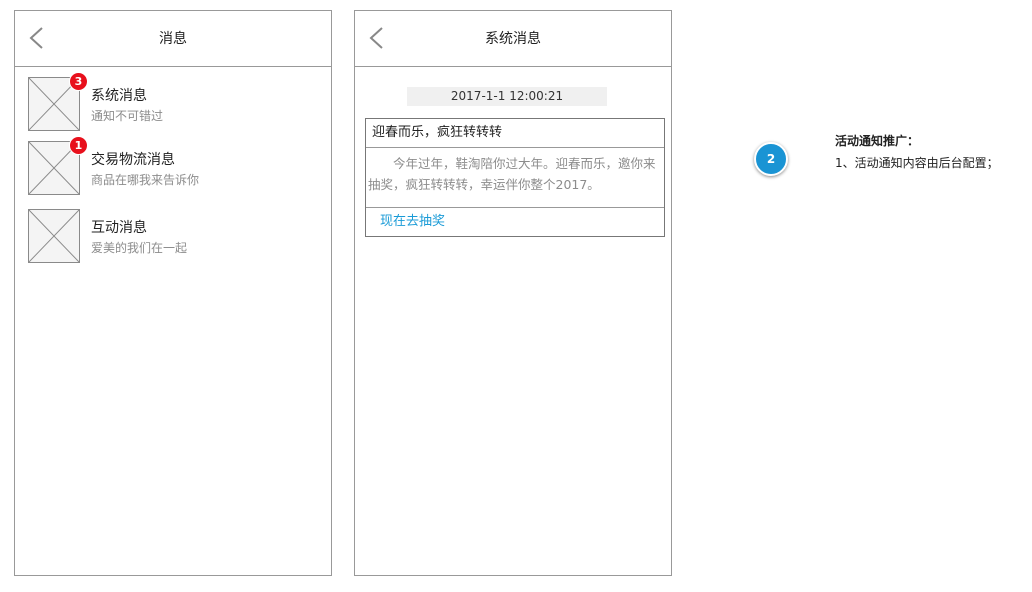 This screenshot has height=592, width=1032. Describe the element at coordinates (173, 102) in the screenshot. I see `list-item-system-messages: 3 系统消息 通知不可错过` at that location.